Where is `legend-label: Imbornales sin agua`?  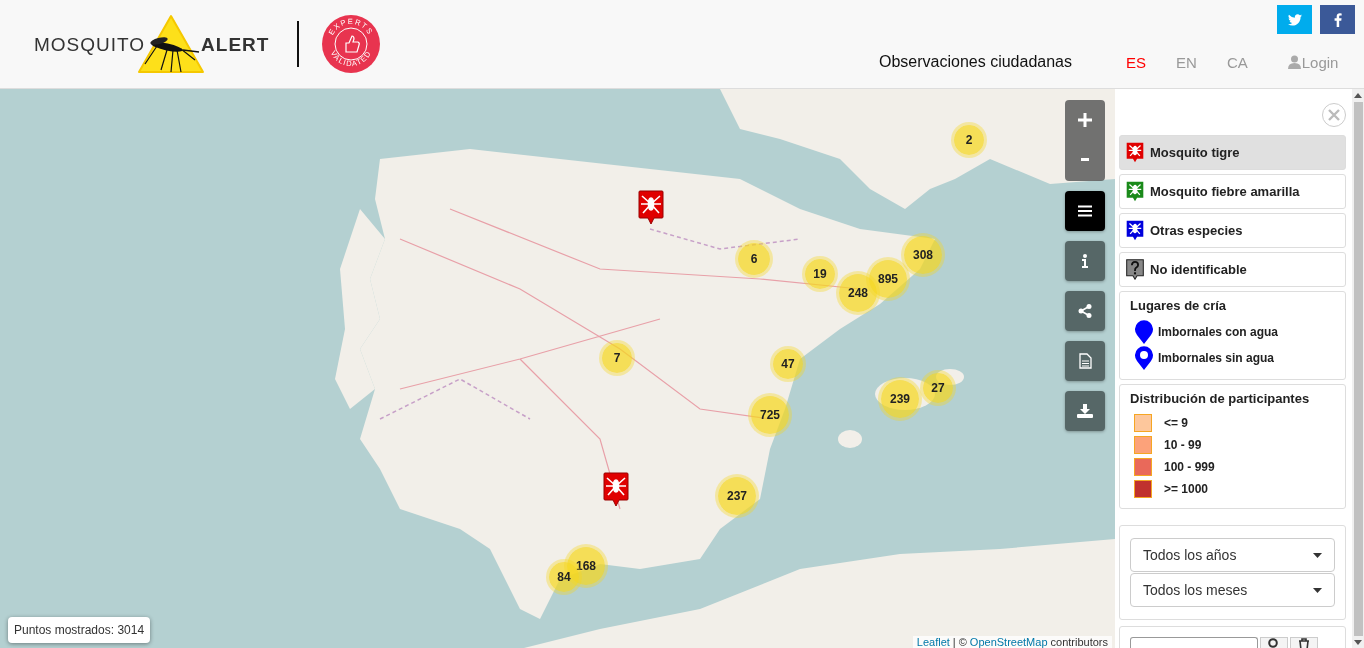 legend-label: Imbornales sin agua is located at coordinates (1216, 358).